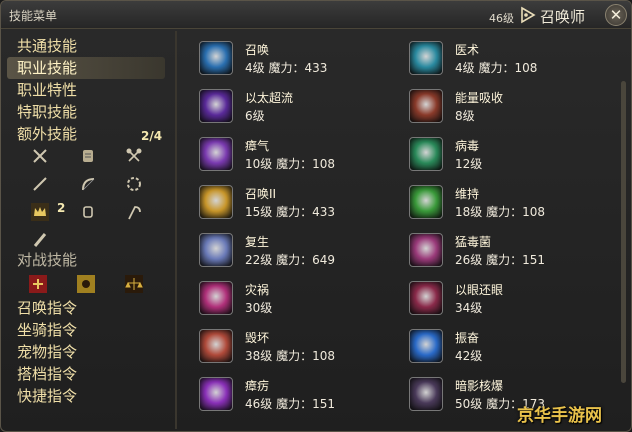 This screenshot has height=432, width=632. What do you see at coordinates (261, 194) in the screenshot?
I see `skill-name: 召唤II` at bounding box center [261, 194].